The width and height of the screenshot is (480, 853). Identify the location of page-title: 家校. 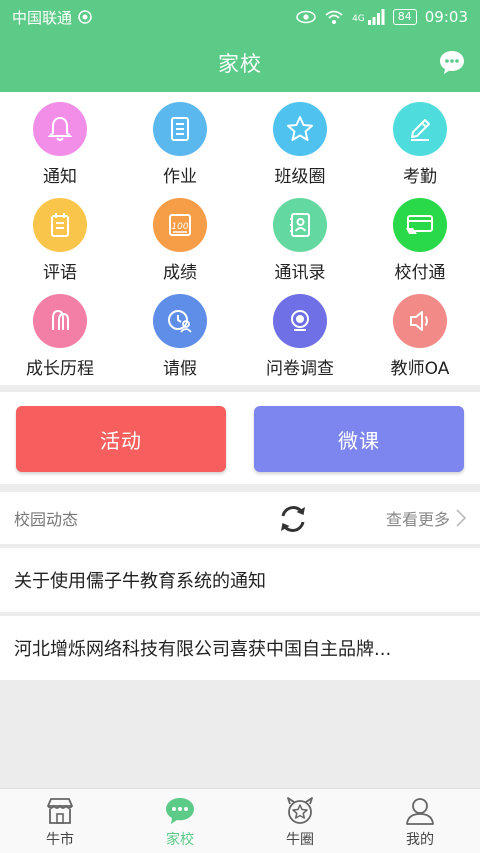
(240, 64).